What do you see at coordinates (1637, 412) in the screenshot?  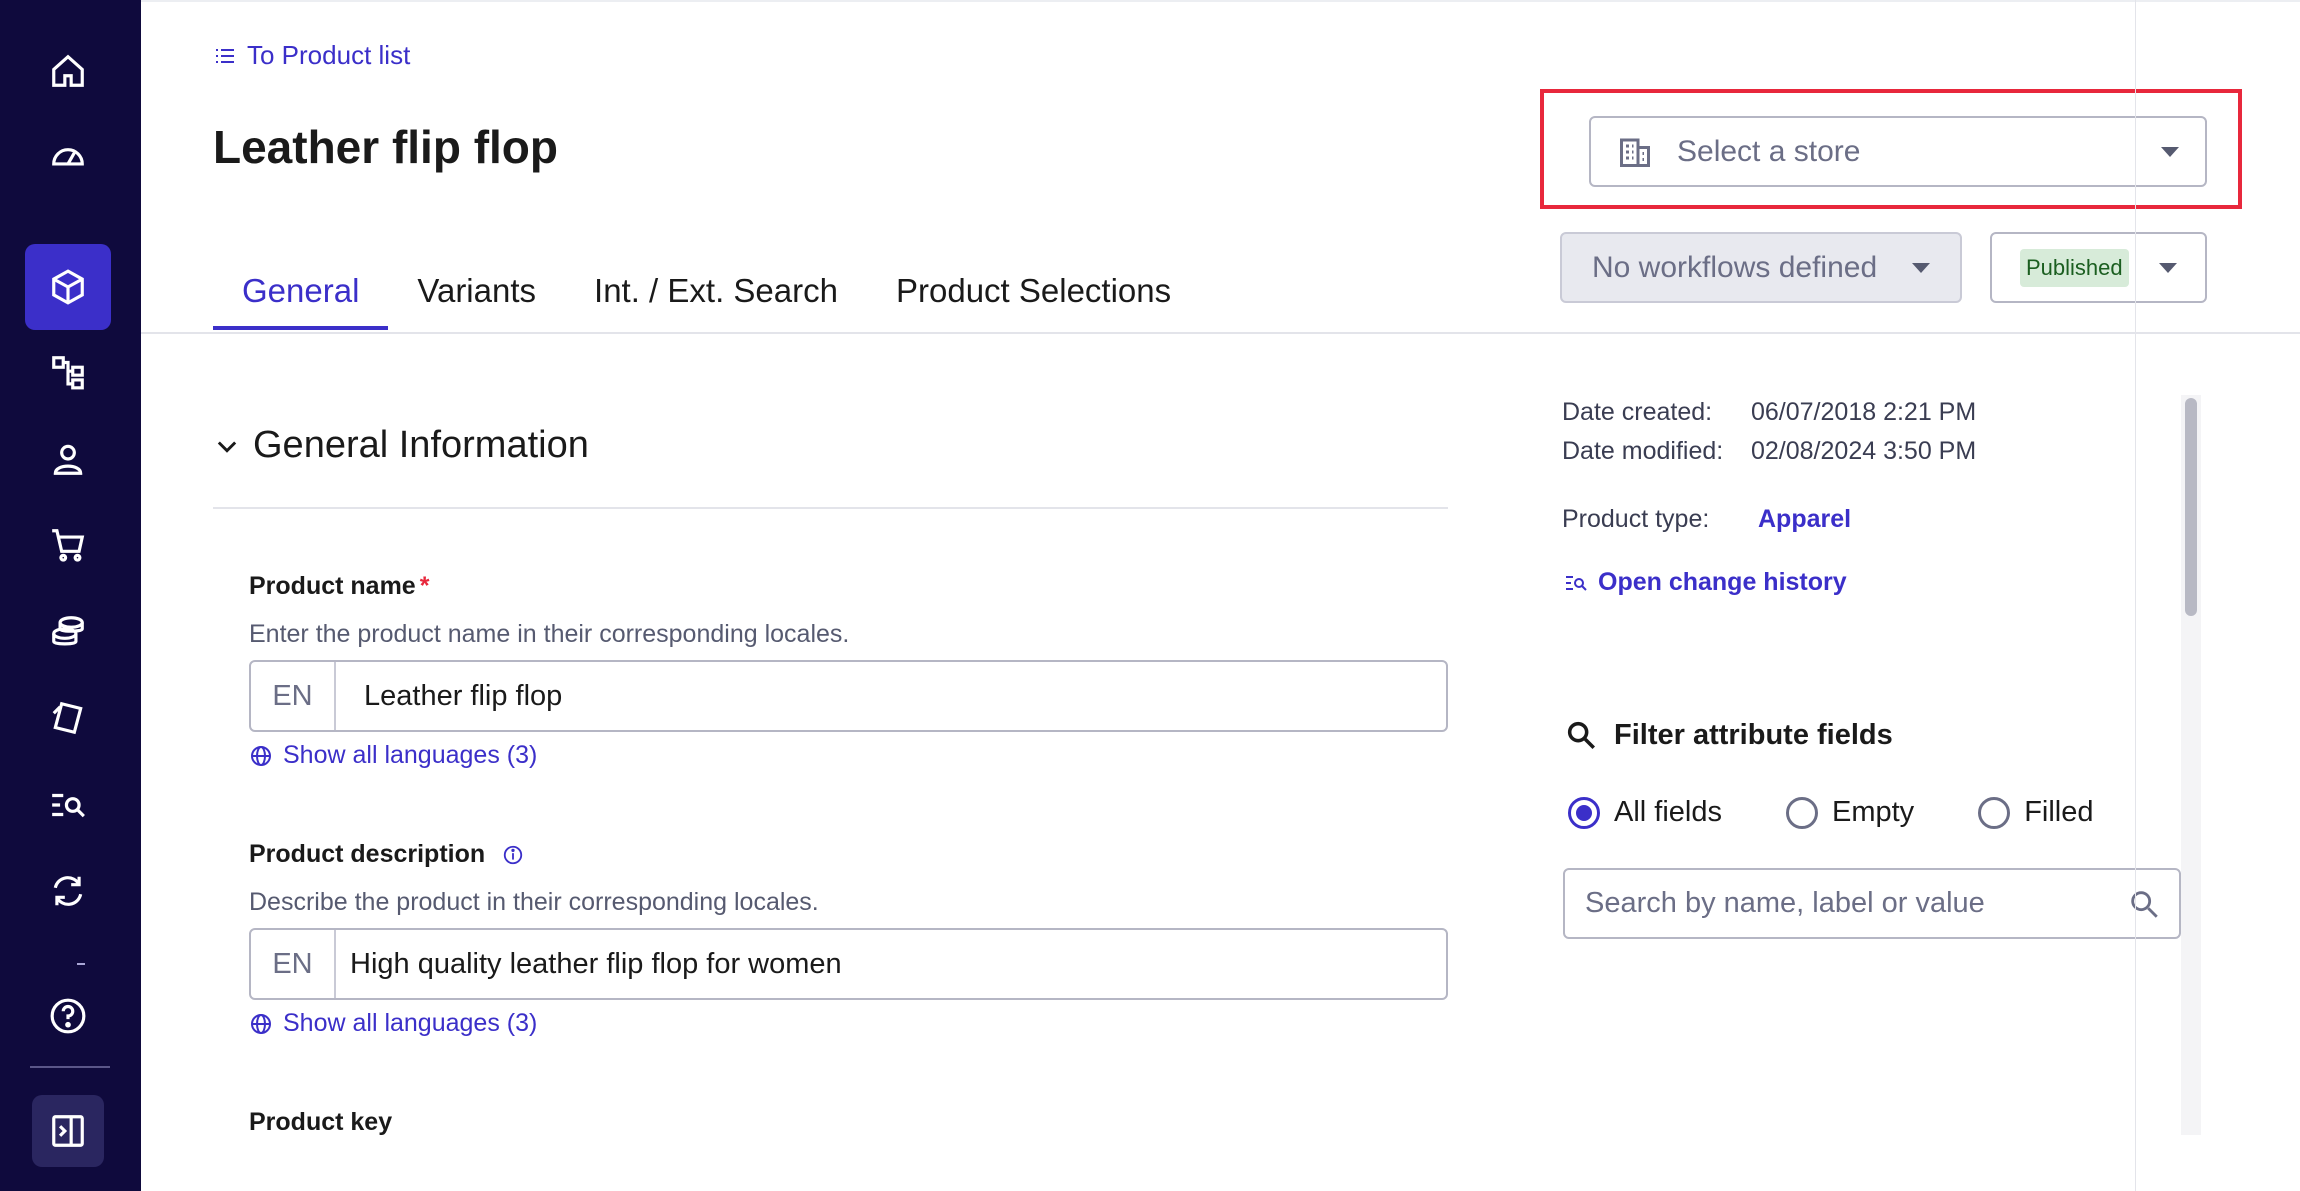 I see `date-created-label: Date created:` at bounding box center [1637, 412].